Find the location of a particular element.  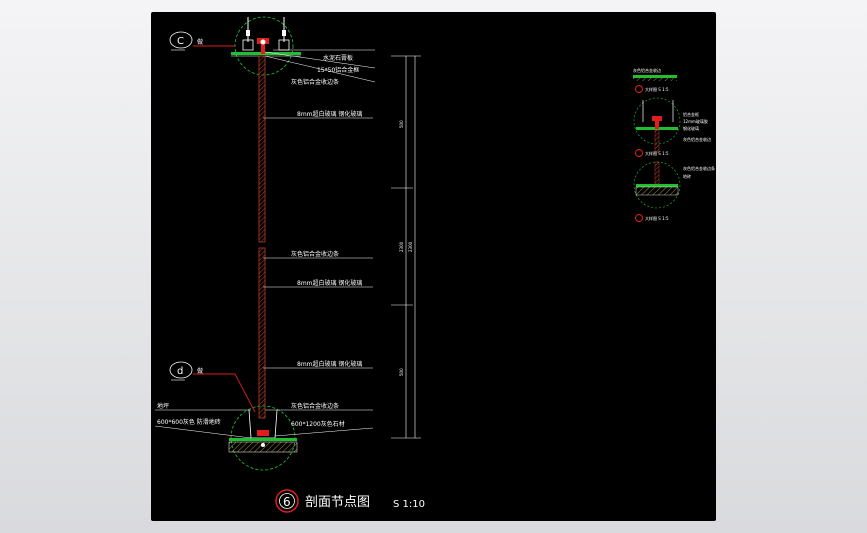

annotation-left-1: 地坪 is located at coordinates (163, 406).